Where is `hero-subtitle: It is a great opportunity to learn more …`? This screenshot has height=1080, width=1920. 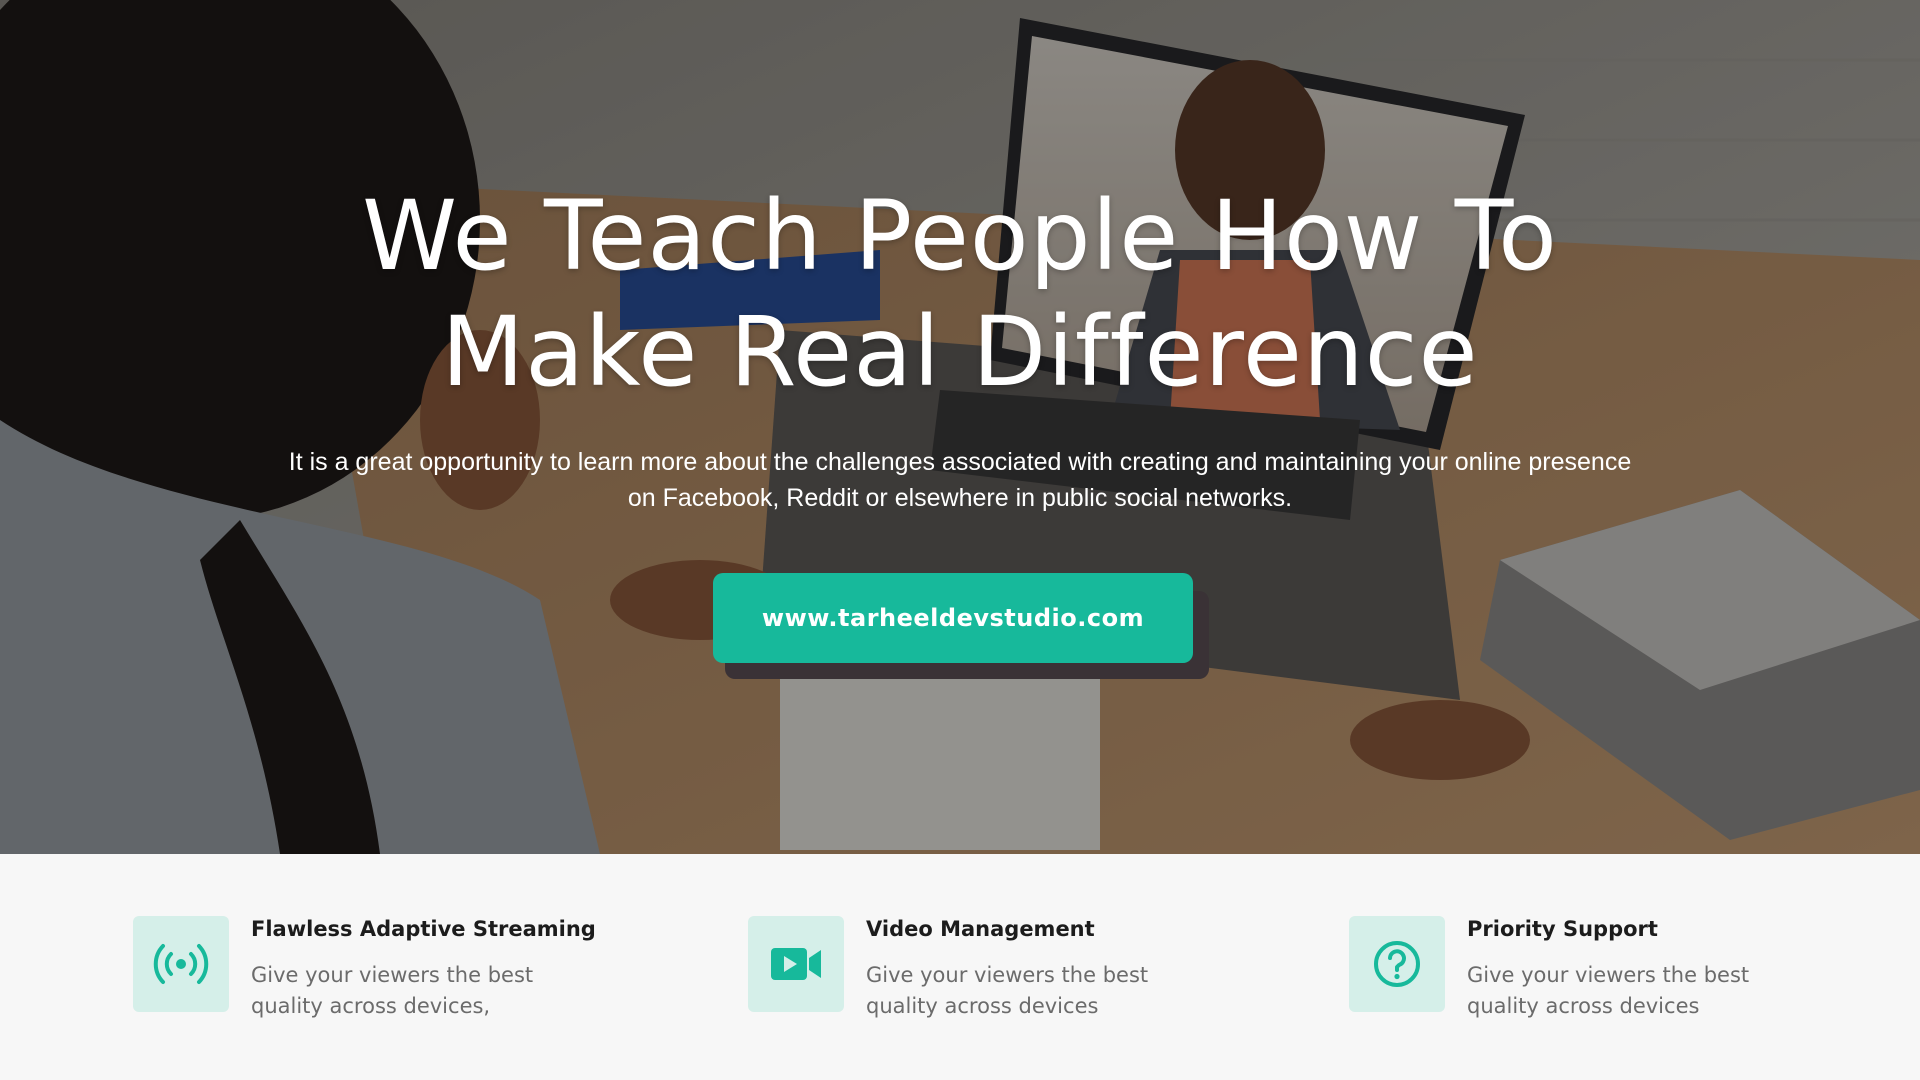 hero-subtitle: It is a great opportunity to learn more … is located at coordinates (960, 480).